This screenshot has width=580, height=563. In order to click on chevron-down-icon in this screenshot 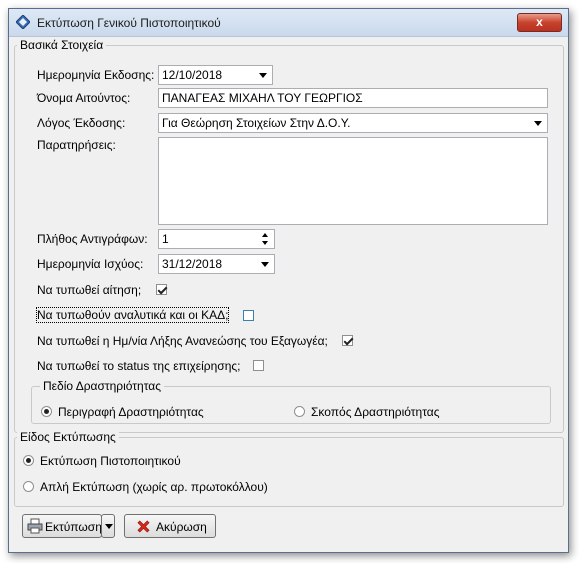, I will do `click(109, 526)`.